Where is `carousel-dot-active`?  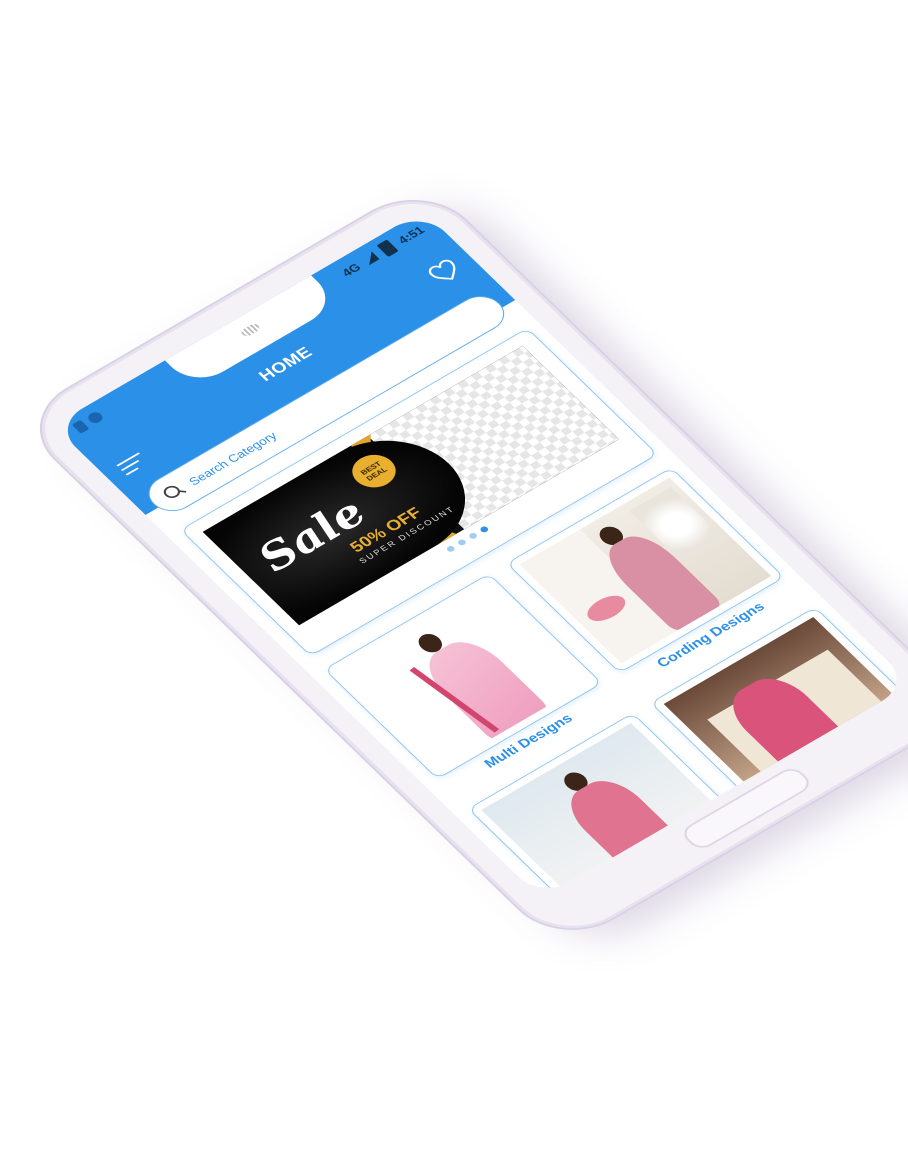
carousel-dot-active is located at coordinates (484, 529).